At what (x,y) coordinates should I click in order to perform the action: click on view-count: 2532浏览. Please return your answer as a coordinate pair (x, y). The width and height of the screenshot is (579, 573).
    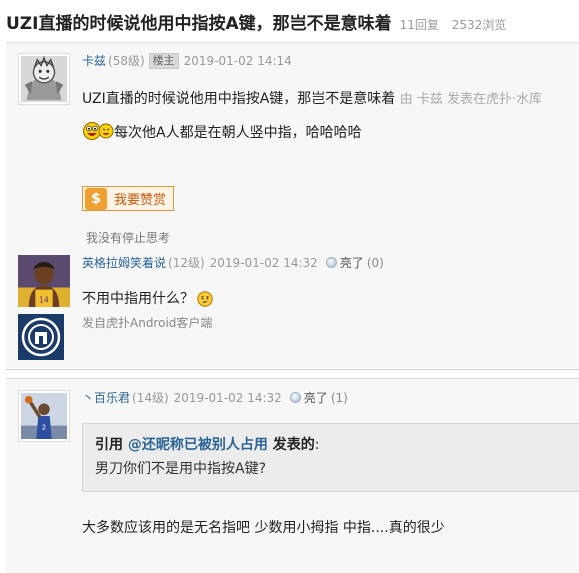
    Looking at the image, I should click on (479, 25).